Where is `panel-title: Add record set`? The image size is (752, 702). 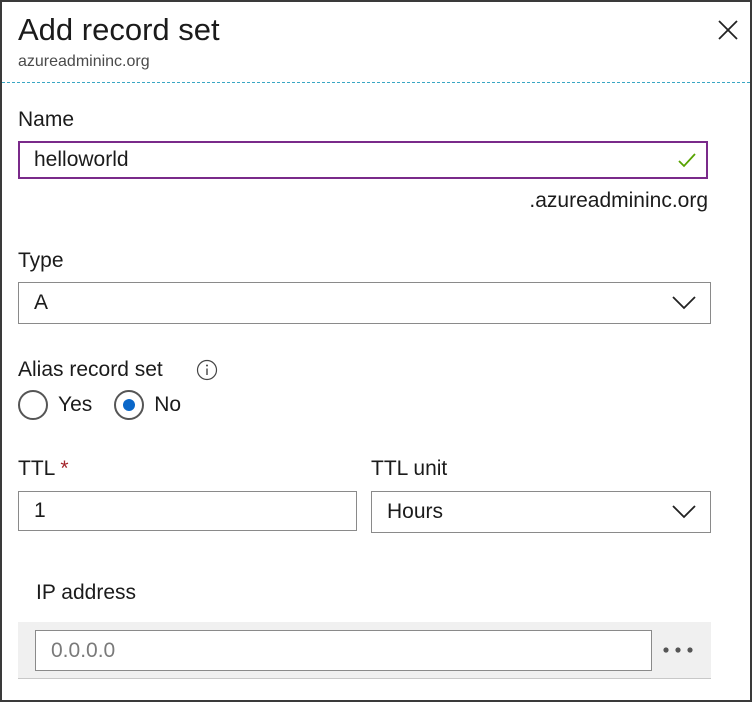 panel-title: Add record set is located at coordinates (119, 29).